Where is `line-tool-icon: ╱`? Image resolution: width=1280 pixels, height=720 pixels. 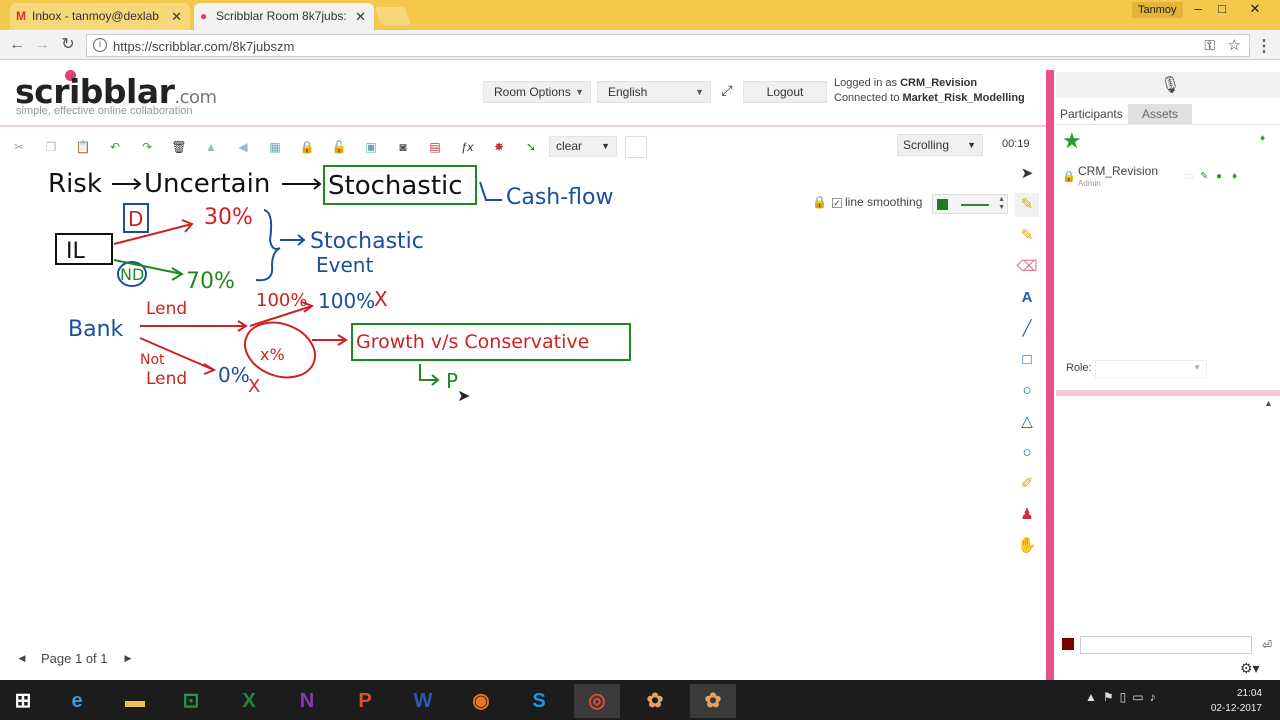 line-tool-icon: ╱ is located at coordinates (1027, 329).